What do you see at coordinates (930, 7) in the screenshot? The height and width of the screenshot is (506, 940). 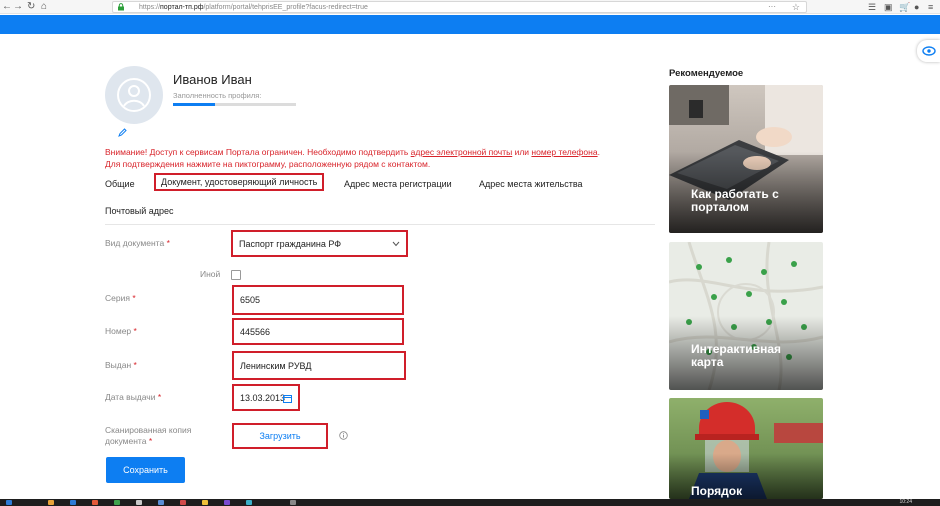 I see `menu-icon: ≡` at bounding box center [930, 7].